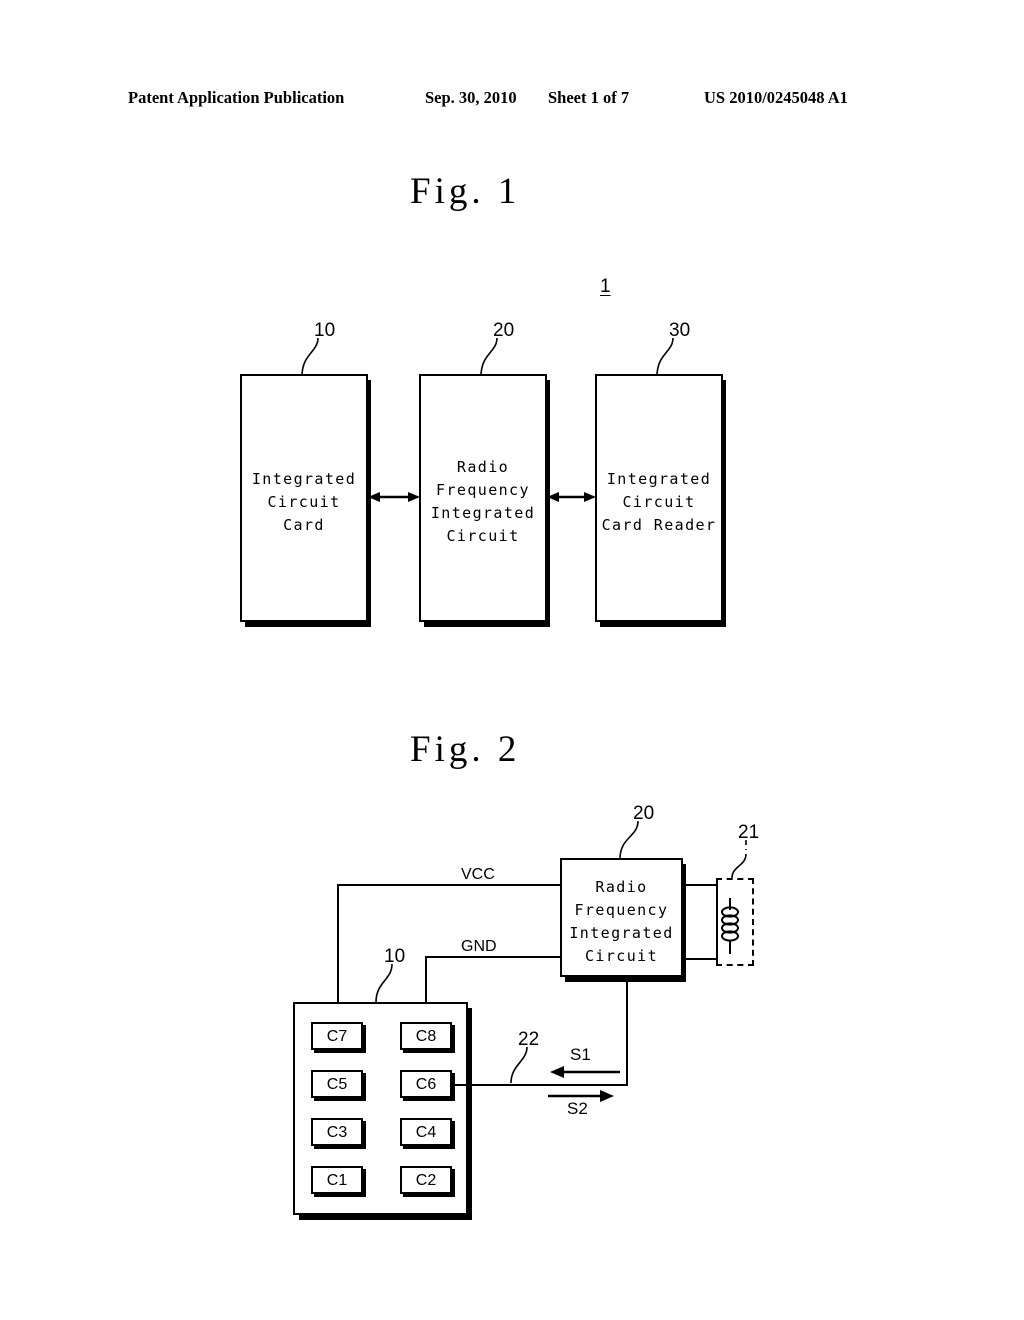  What do you see at coordinates (580, 1054) in the screenshot?
I see `signal-s1-label: S1` at bounding box center [580, 1054].